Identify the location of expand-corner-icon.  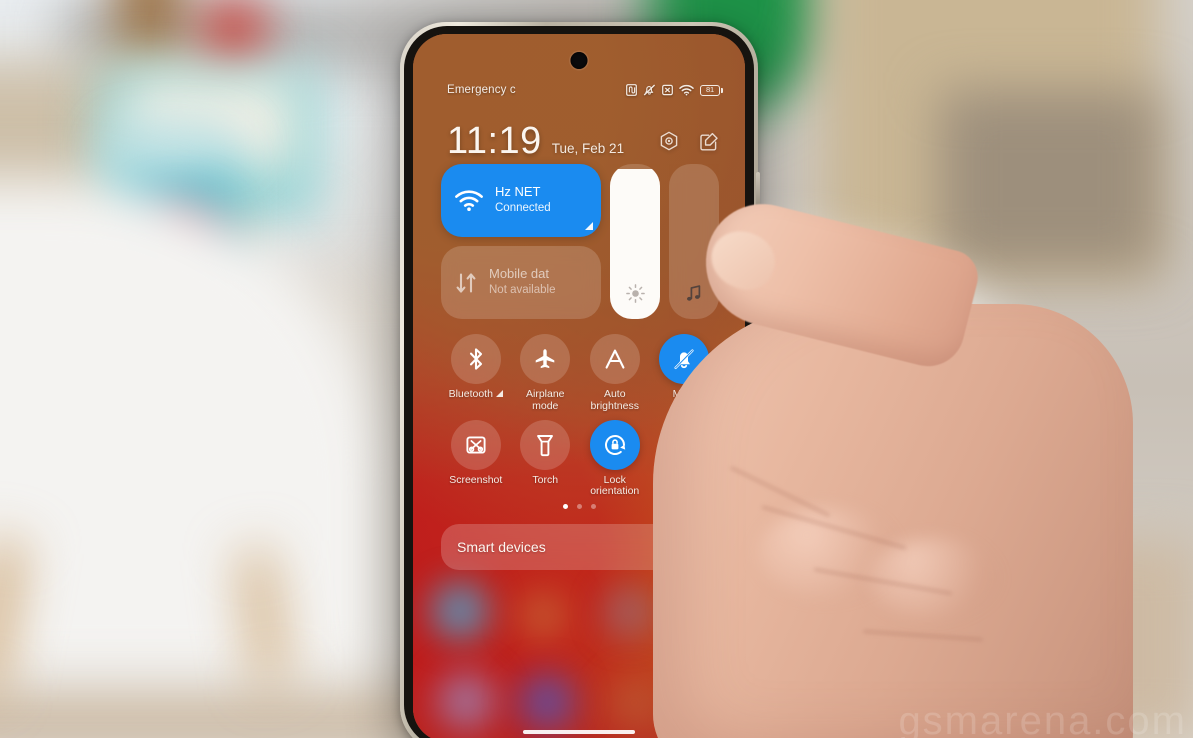
(589, 226).